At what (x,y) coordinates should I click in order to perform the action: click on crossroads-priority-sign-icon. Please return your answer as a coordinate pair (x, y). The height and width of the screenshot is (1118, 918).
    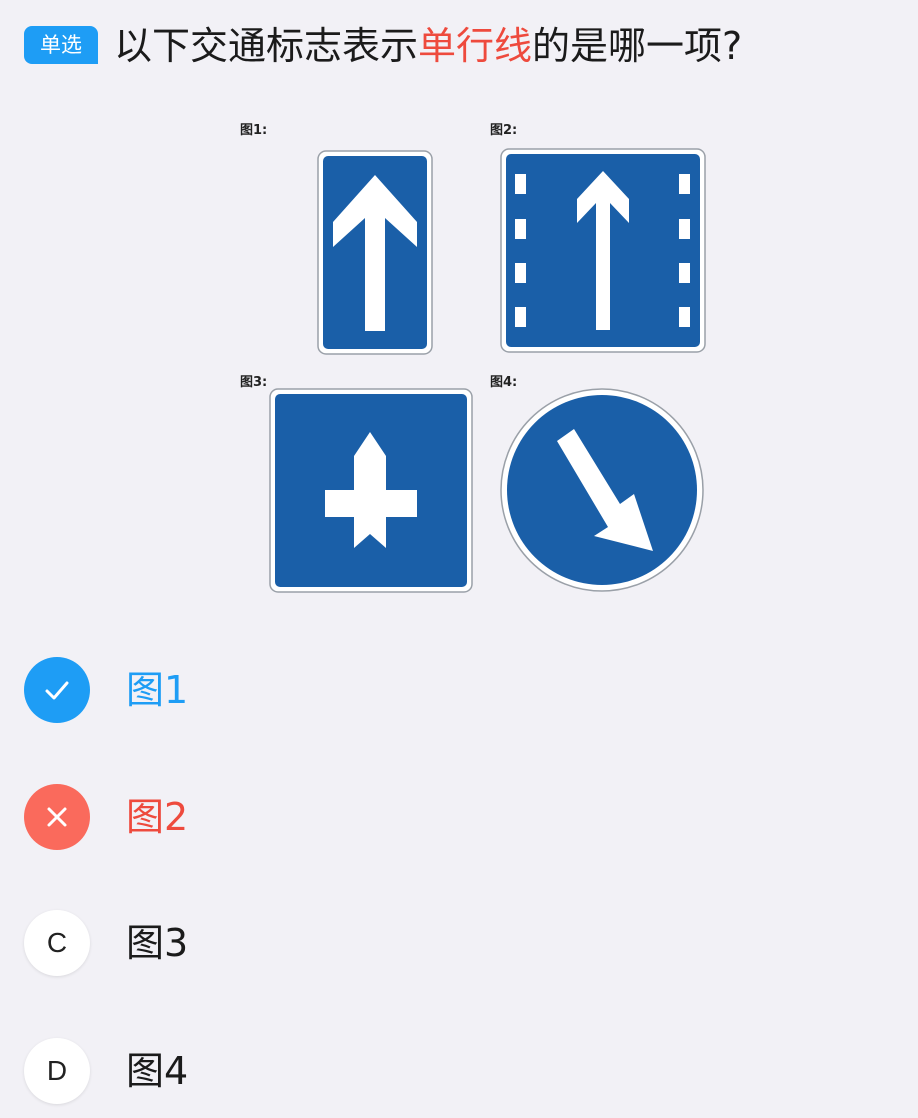
    Looking at the image, I should click on (371, 490).